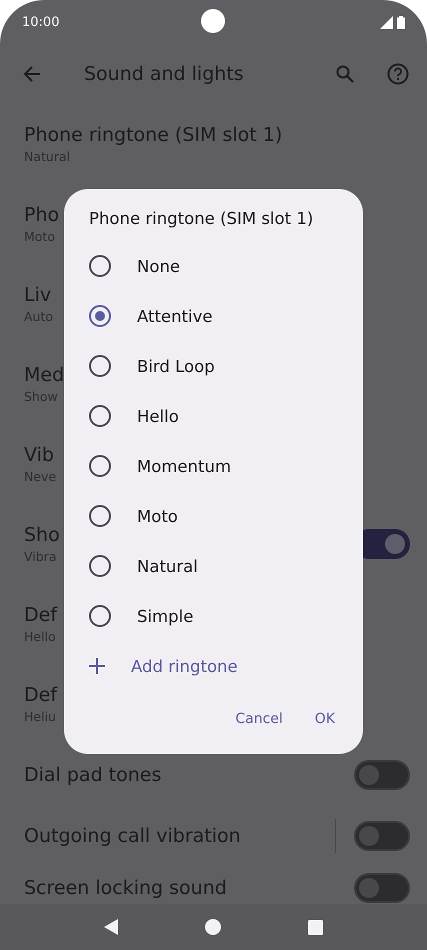 Image resolution: width=427 pixels, height=950 pixels. Describe the element at coordinates (39, 455) in the screenshot. I see `setting-title: Vib` at that location.